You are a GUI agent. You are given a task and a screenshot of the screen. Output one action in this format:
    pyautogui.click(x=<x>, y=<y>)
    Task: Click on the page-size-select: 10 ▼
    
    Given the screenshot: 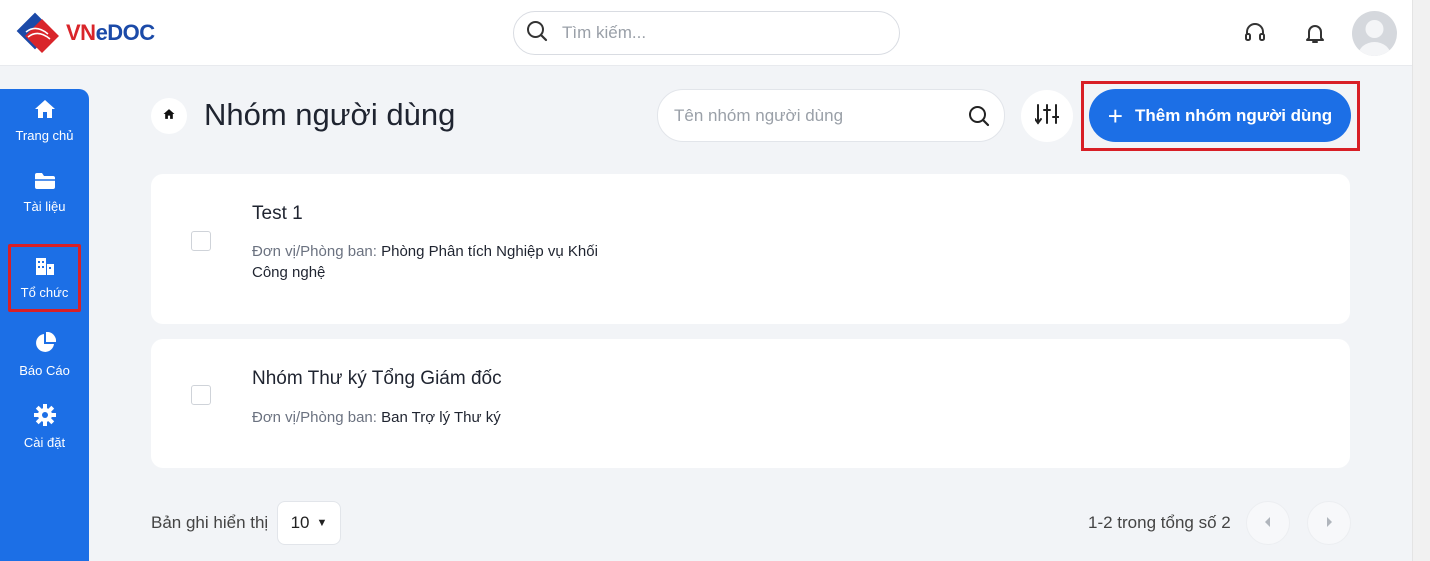 What is the action you would take?
    pyautogui.click(x=309, y=523)
    